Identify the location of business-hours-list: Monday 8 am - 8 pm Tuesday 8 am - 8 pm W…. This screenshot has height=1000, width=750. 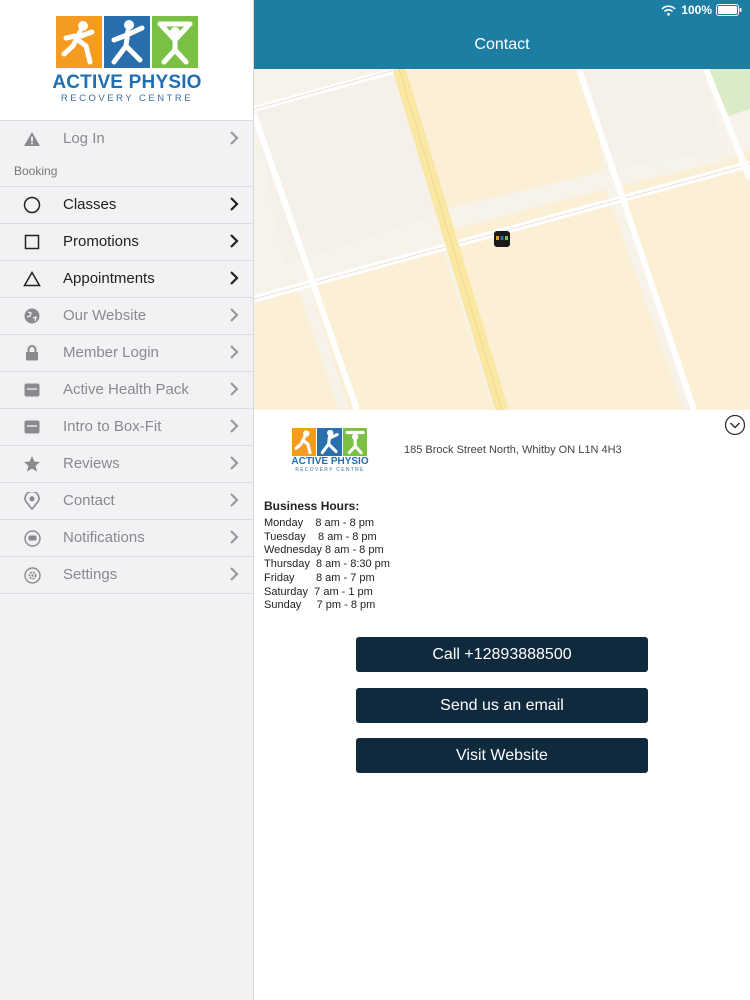
(327, 565).